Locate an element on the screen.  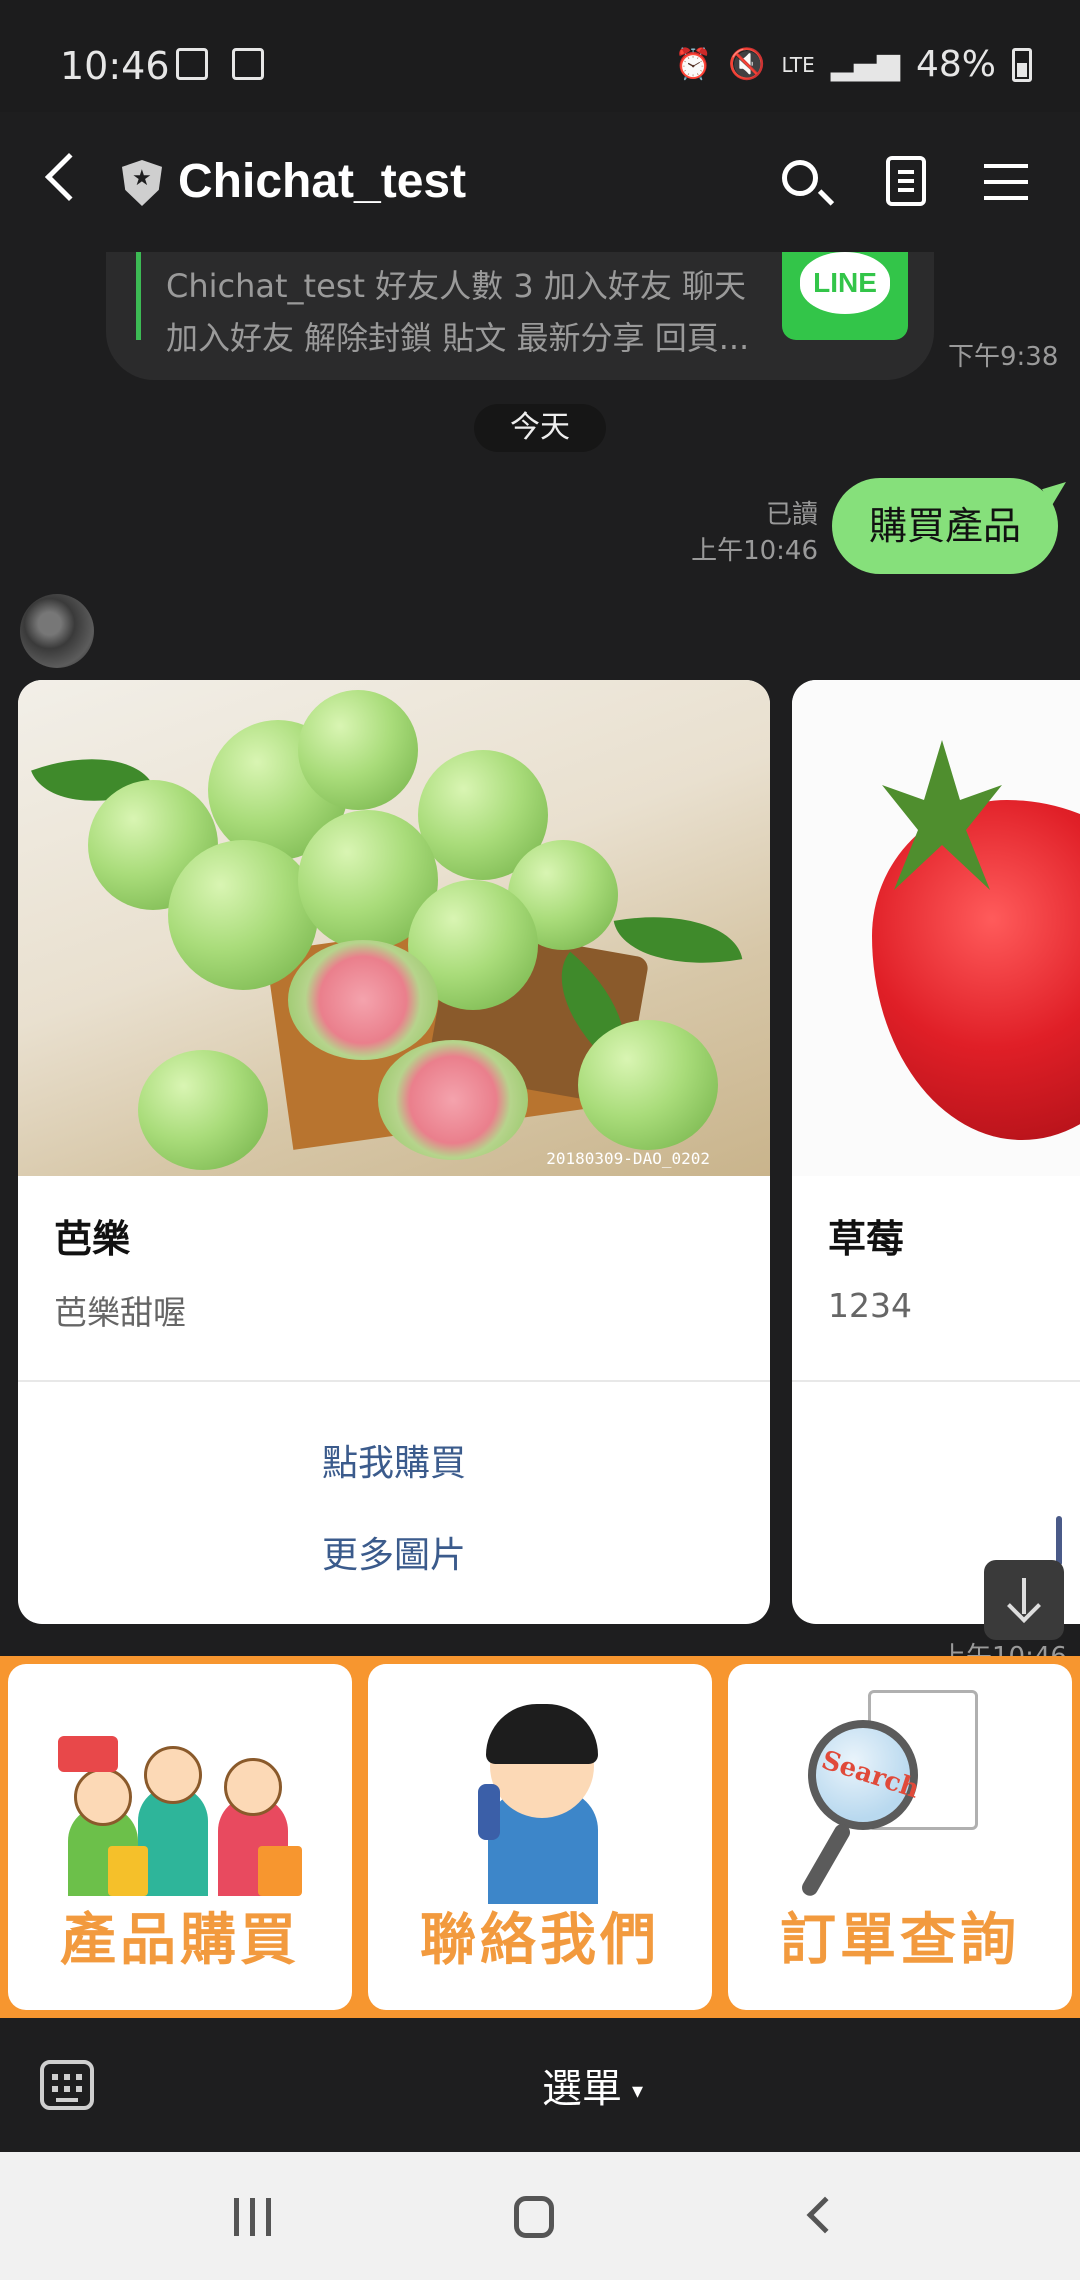
battery-icon is located at coordinates (1022, 64).